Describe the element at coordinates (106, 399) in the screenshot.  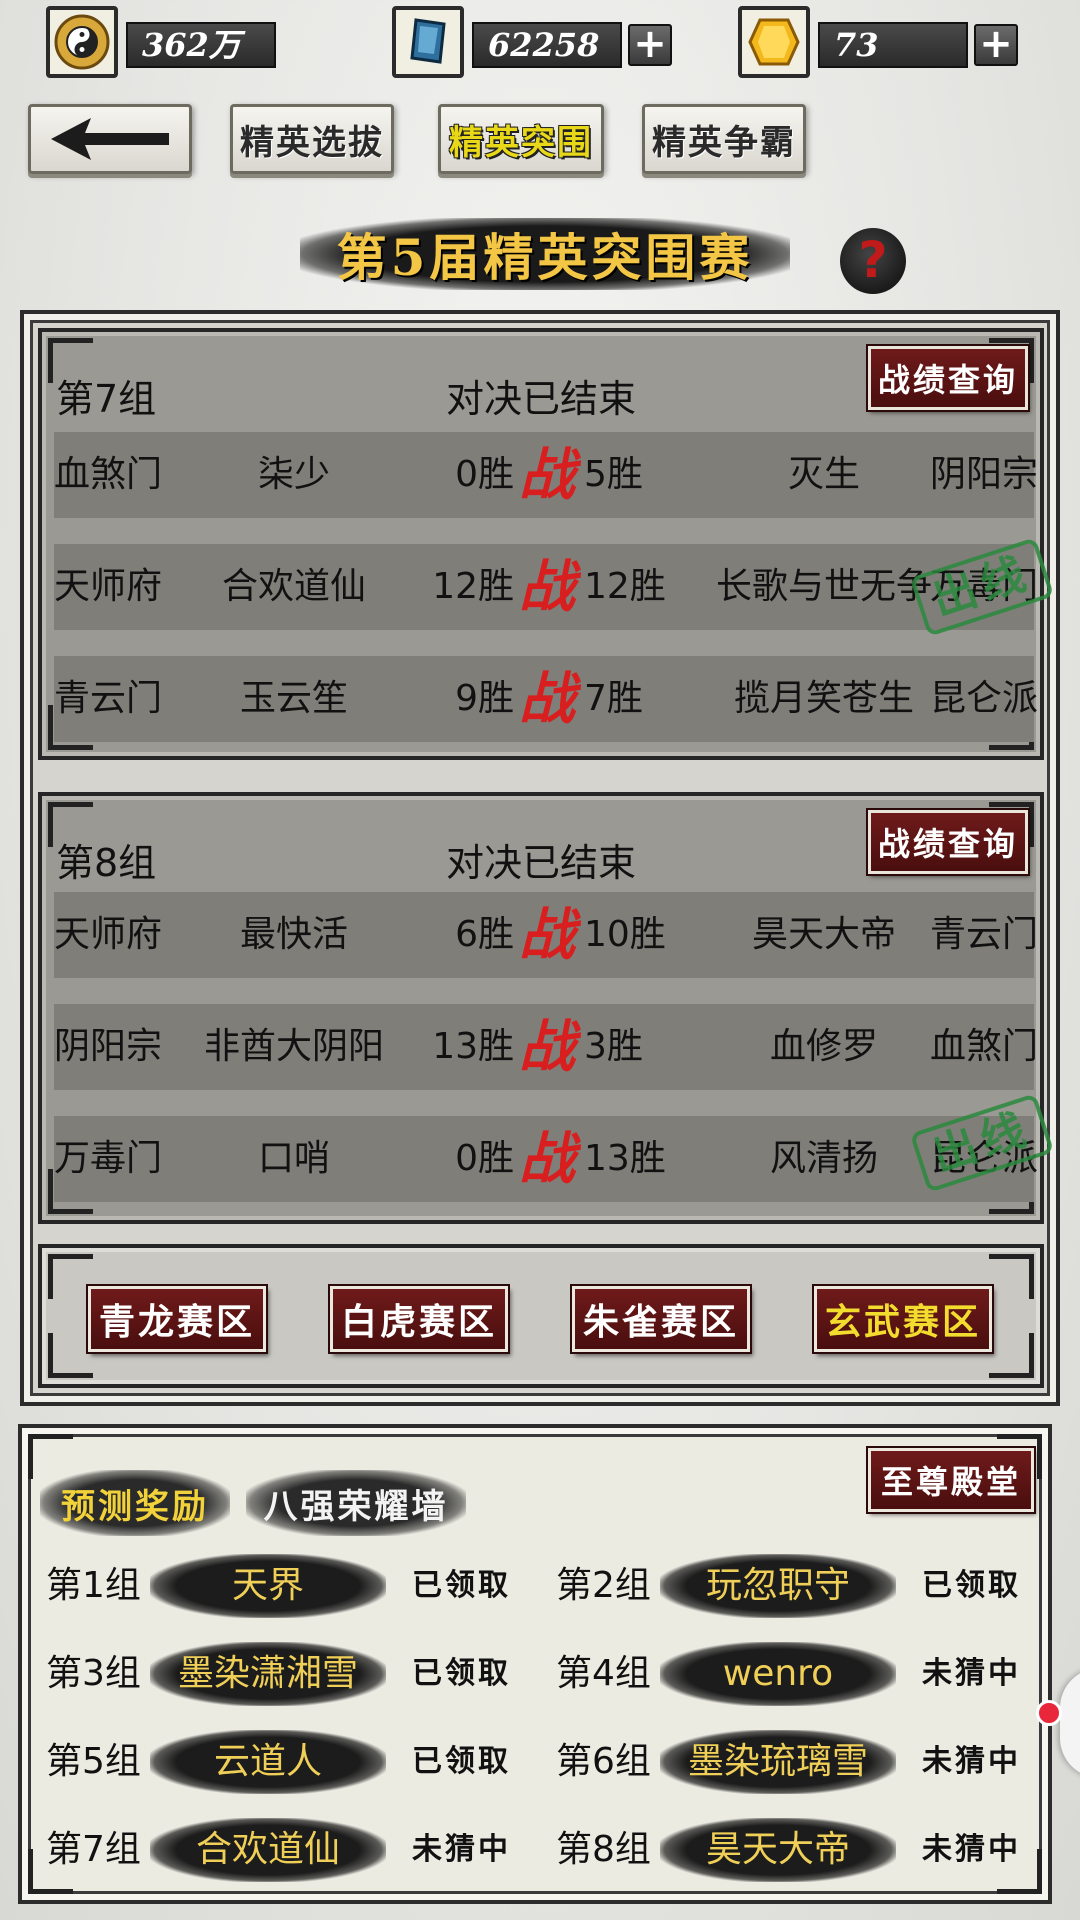
I see `group-title: 第7组` at that location.